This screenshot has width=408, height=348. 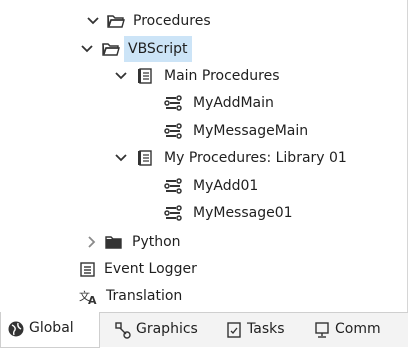 What do you see at coordinates (322, 330) in the screenshot?
I see `monitor-icon` at bounding box center [322, 330].